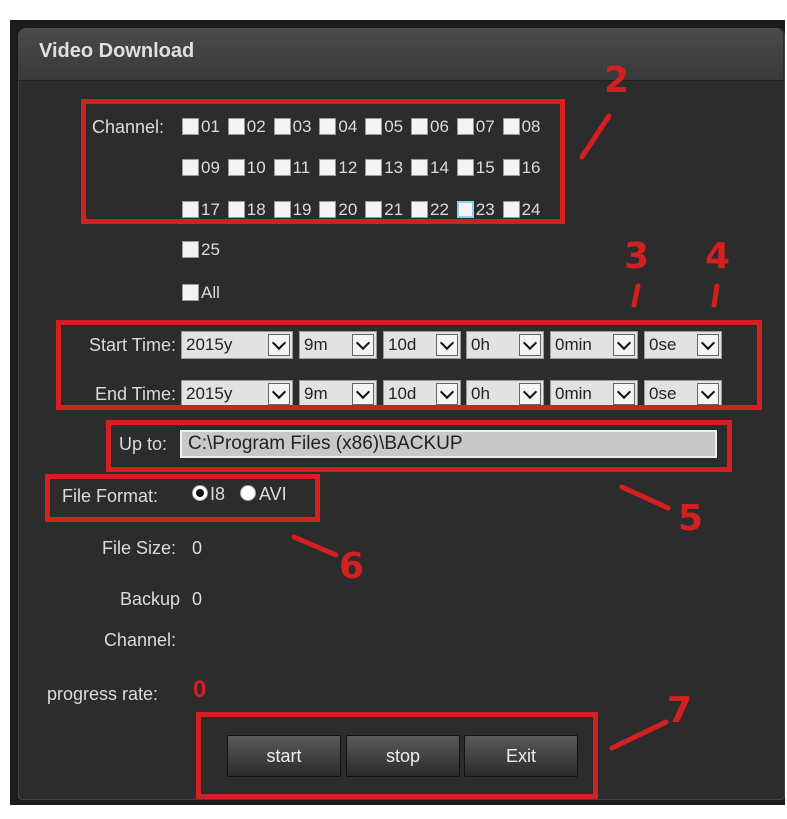 This screenshot has height=819, width=787. Describe the element at coordinates (617, 80) in the screenshot. I see `annotation-number-2: 2` at that location.